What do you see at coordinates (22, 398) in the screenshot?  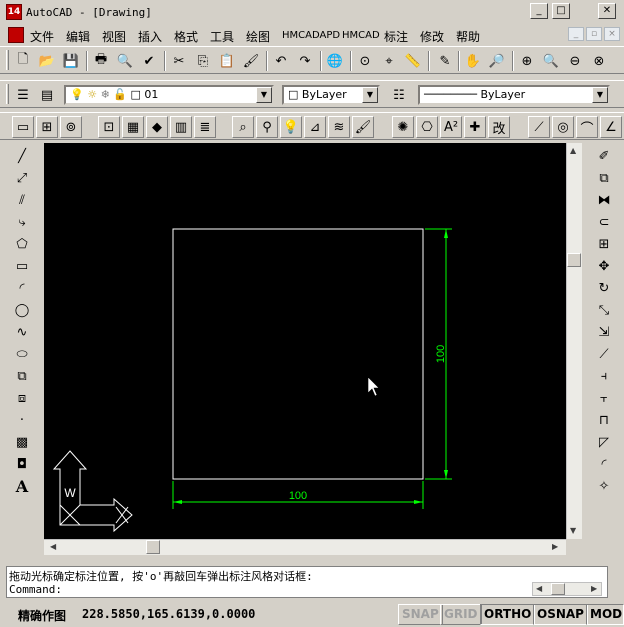 I see `make-block-icon: ⧈` at bounding box center [22, 398].